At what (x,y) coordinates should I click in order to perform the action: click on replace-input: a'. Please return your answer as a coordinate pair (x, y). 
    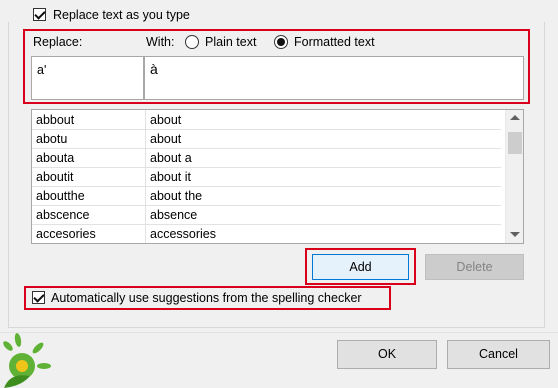
    Looking at the image, I should click on (87, 78).